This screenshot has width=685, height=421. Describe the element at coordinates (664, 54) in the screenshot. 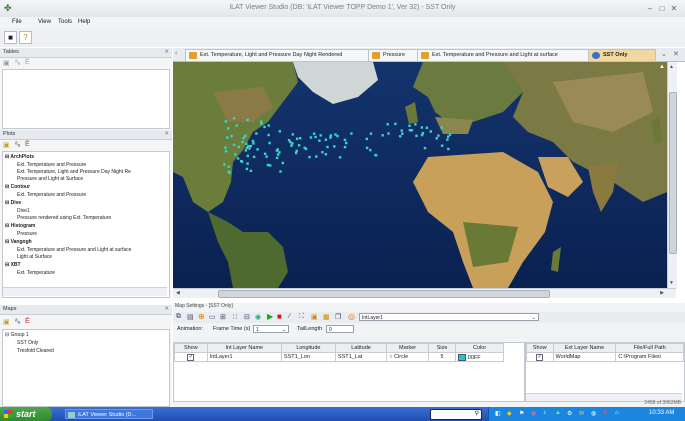

I see `tab-menu-icon: ⌄` at that location.